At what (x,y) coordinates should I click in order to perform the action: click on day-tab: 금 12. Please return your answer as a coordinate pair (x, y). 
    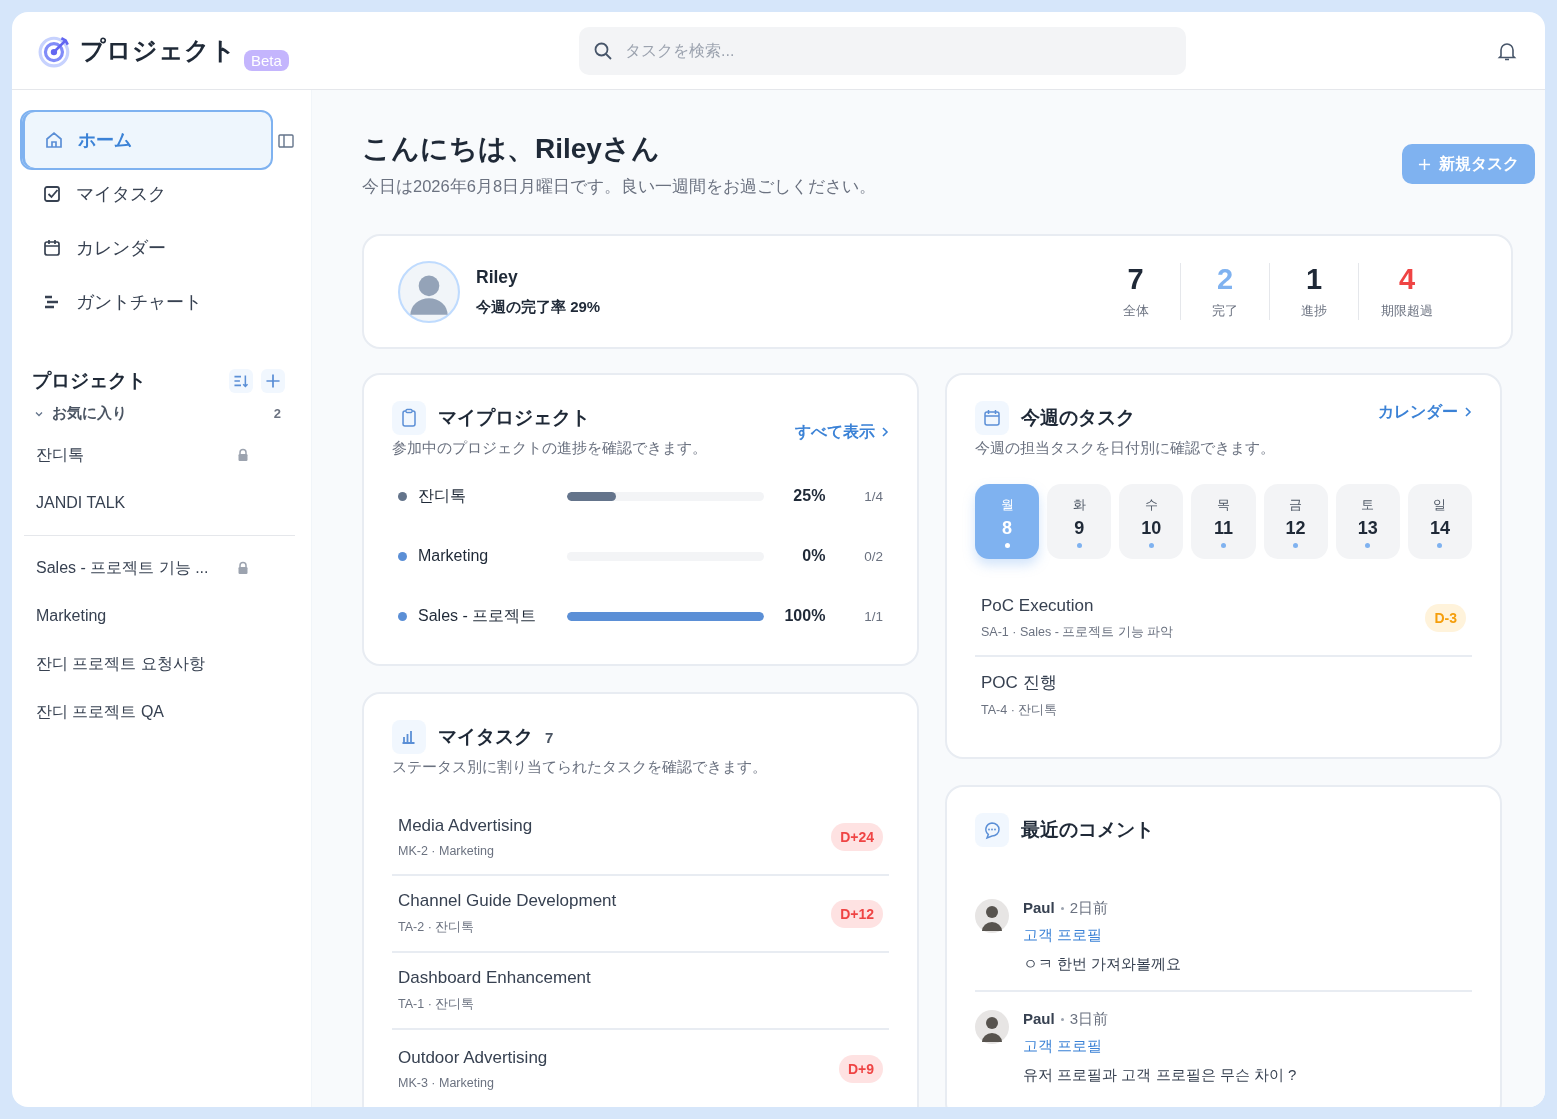
    Looking at the image, I should click on (1295, 521).